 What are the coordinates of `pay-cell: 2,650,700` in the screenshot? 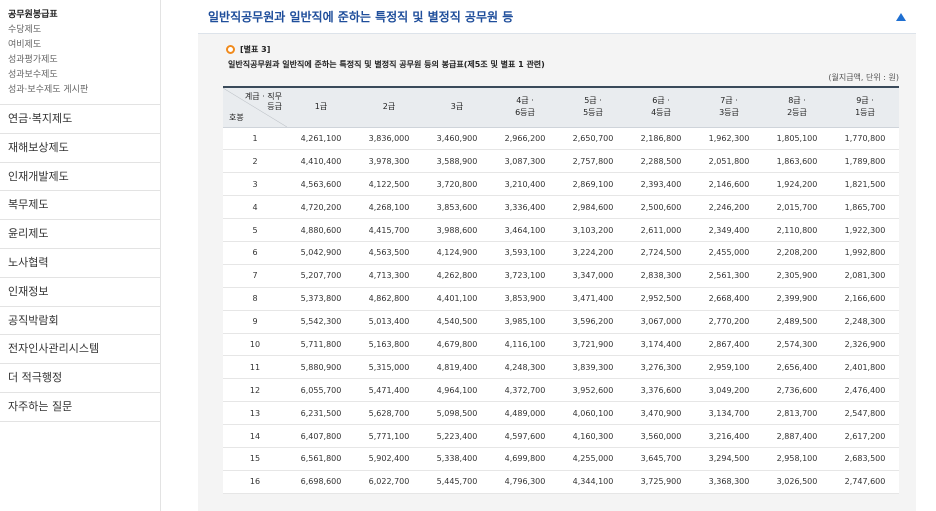 It's located at (593, 139).